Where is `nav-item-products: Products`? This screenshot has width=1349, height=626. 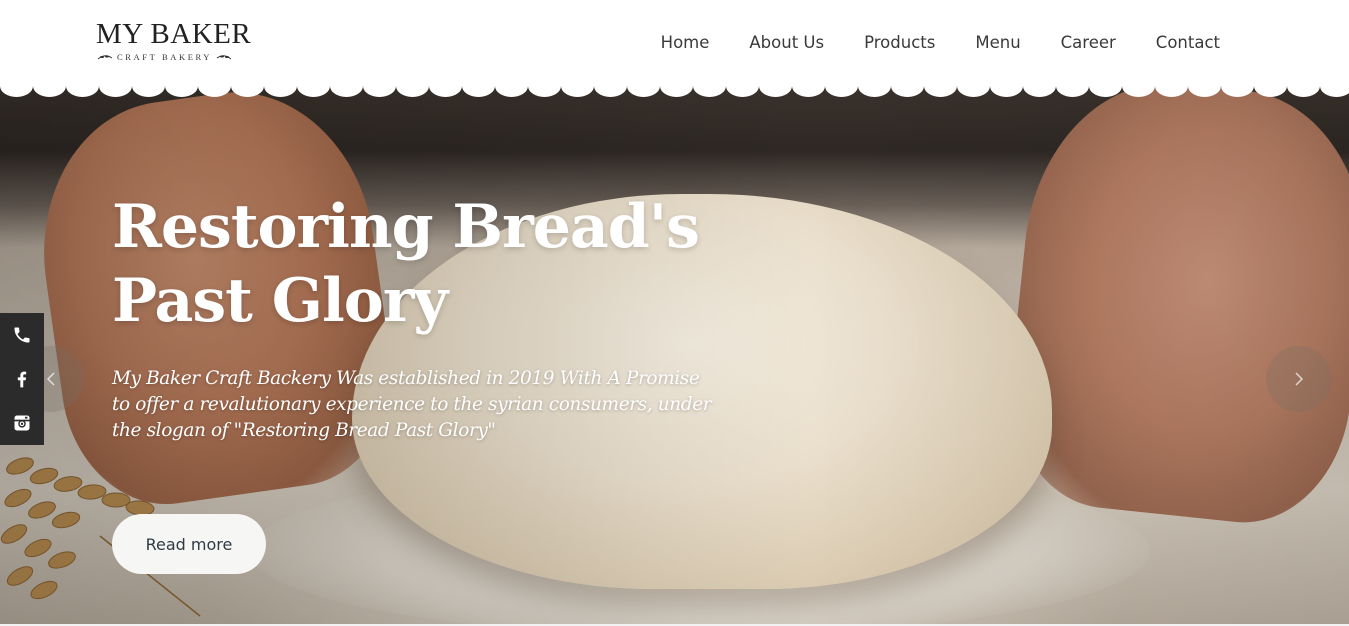
nav-item-products: Products is located at coordinates (899, 43).